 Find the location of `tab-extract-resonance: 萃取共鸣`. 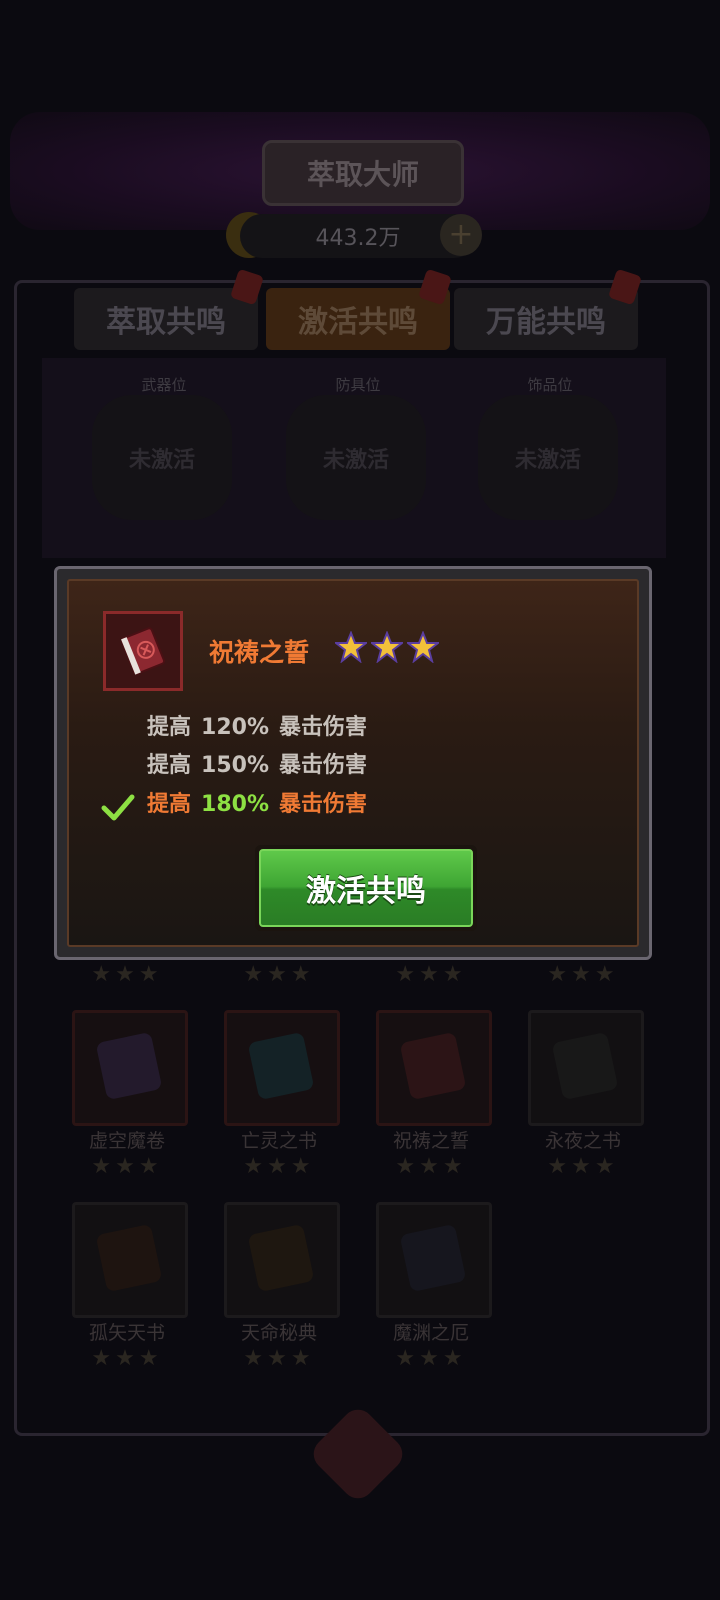

tab-extract-resonance: 萃取共鸣 is located at coordinates (166, 319).